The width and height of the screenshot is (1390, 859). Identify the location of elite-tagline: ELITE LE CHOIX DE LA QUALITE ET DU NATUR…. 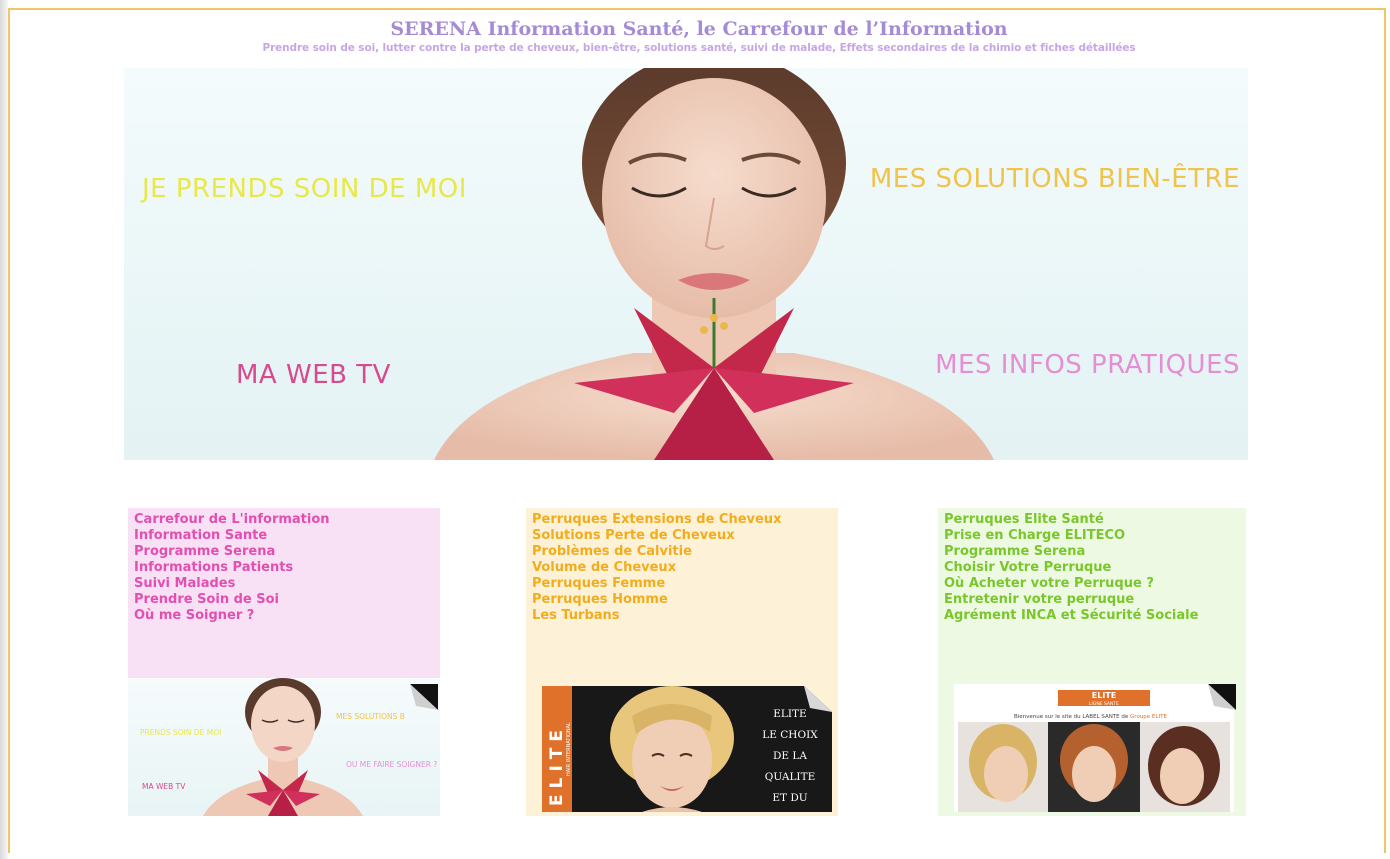
(790, 758).